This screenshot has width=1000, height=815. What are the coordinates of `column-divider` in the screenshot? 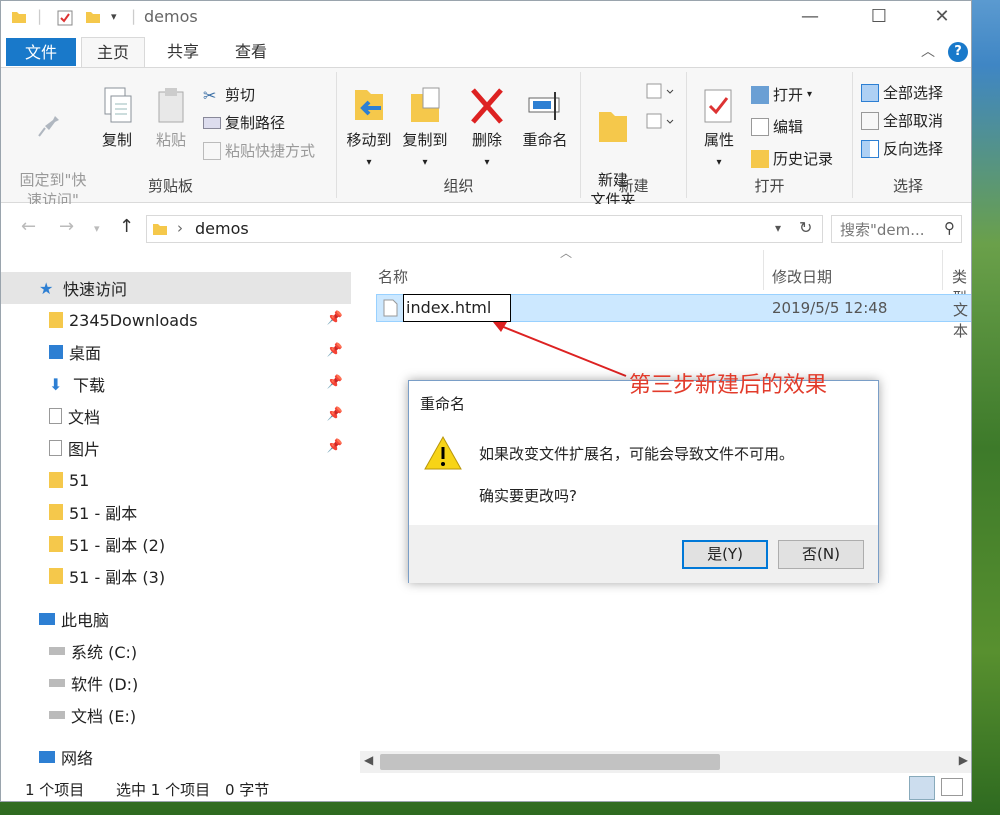 It's located at (763, 270).